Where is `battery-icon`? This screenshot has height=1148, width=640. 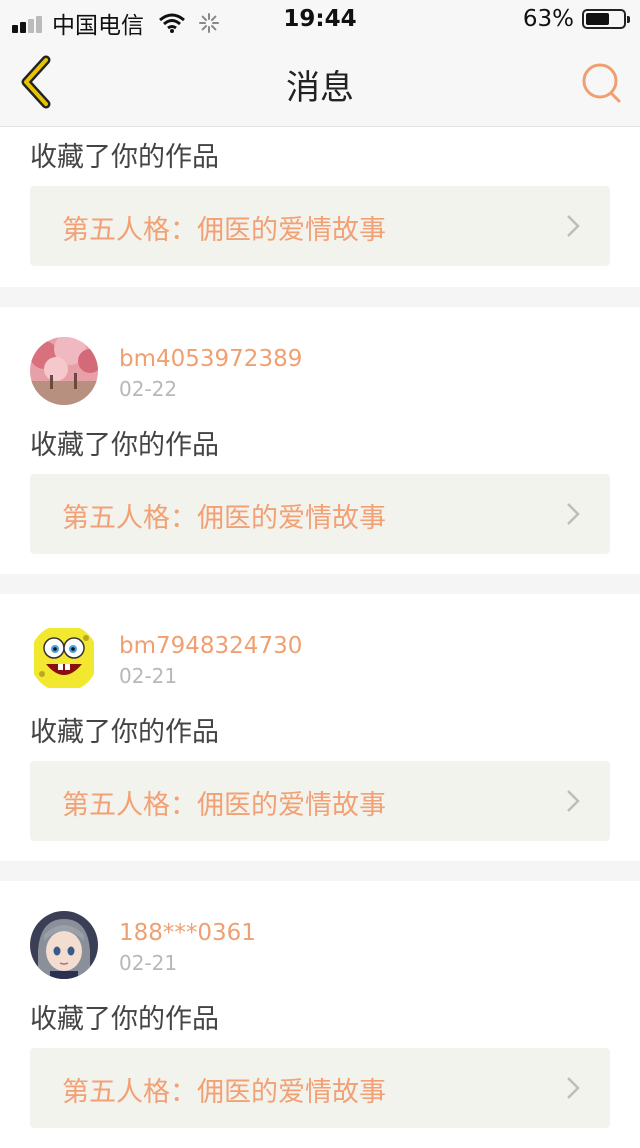 battery-icon is located at coordinates (606, 19).